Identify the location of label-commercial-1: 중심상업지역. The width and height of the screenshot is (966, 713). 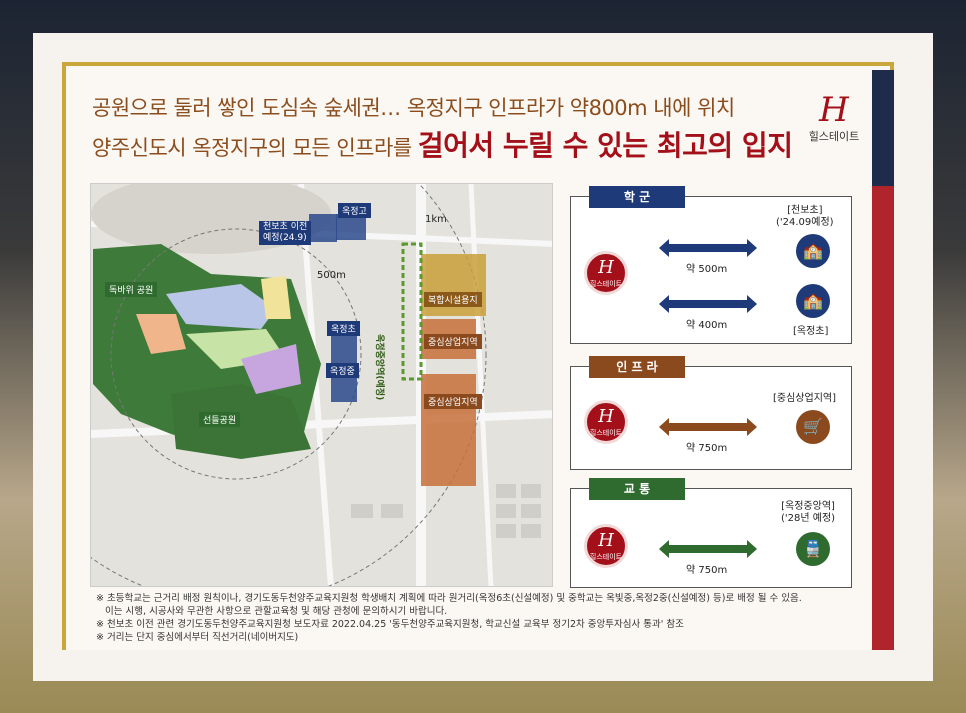
(453, 341).